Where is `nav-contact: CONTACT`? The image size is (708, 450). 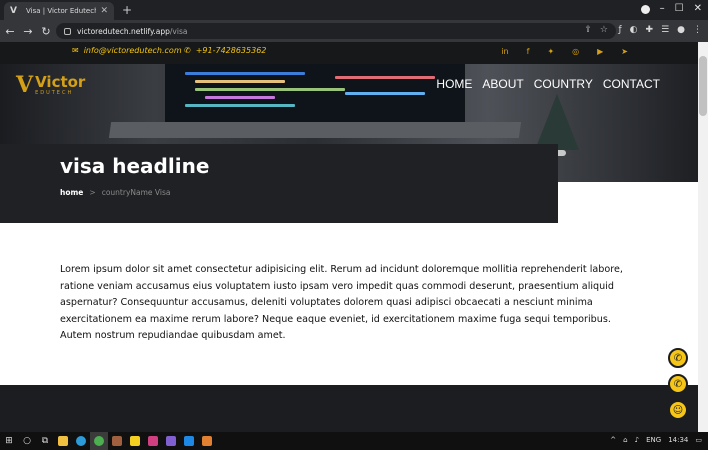 nav-contact: CONTACT is located at coordinates (631, 84).